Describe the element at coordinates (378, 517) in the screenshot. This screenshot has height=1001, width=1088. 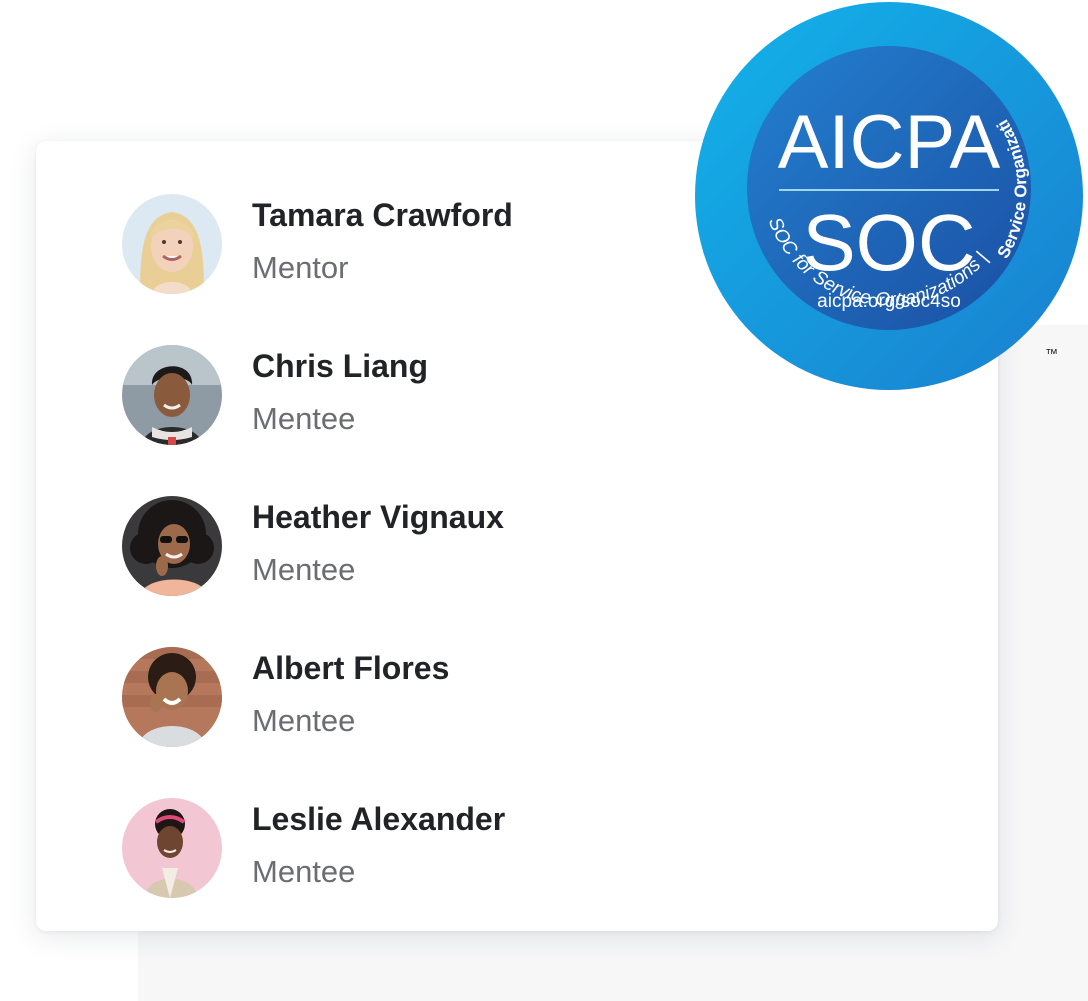
I see `person-name: Heather Vignaux` at that location.